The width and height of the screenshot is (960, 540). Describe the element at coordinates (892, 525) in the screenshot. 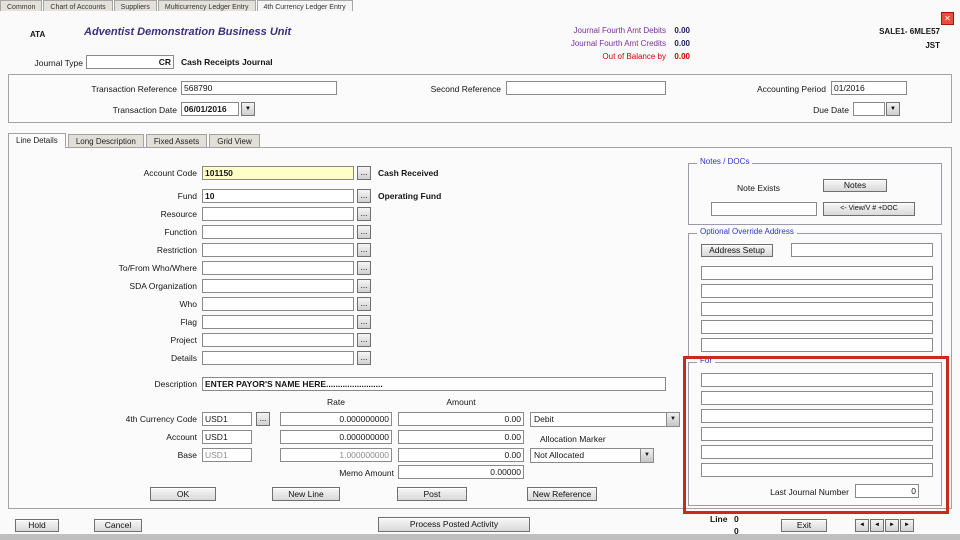

I see `nav-next-button: ►` at that location.